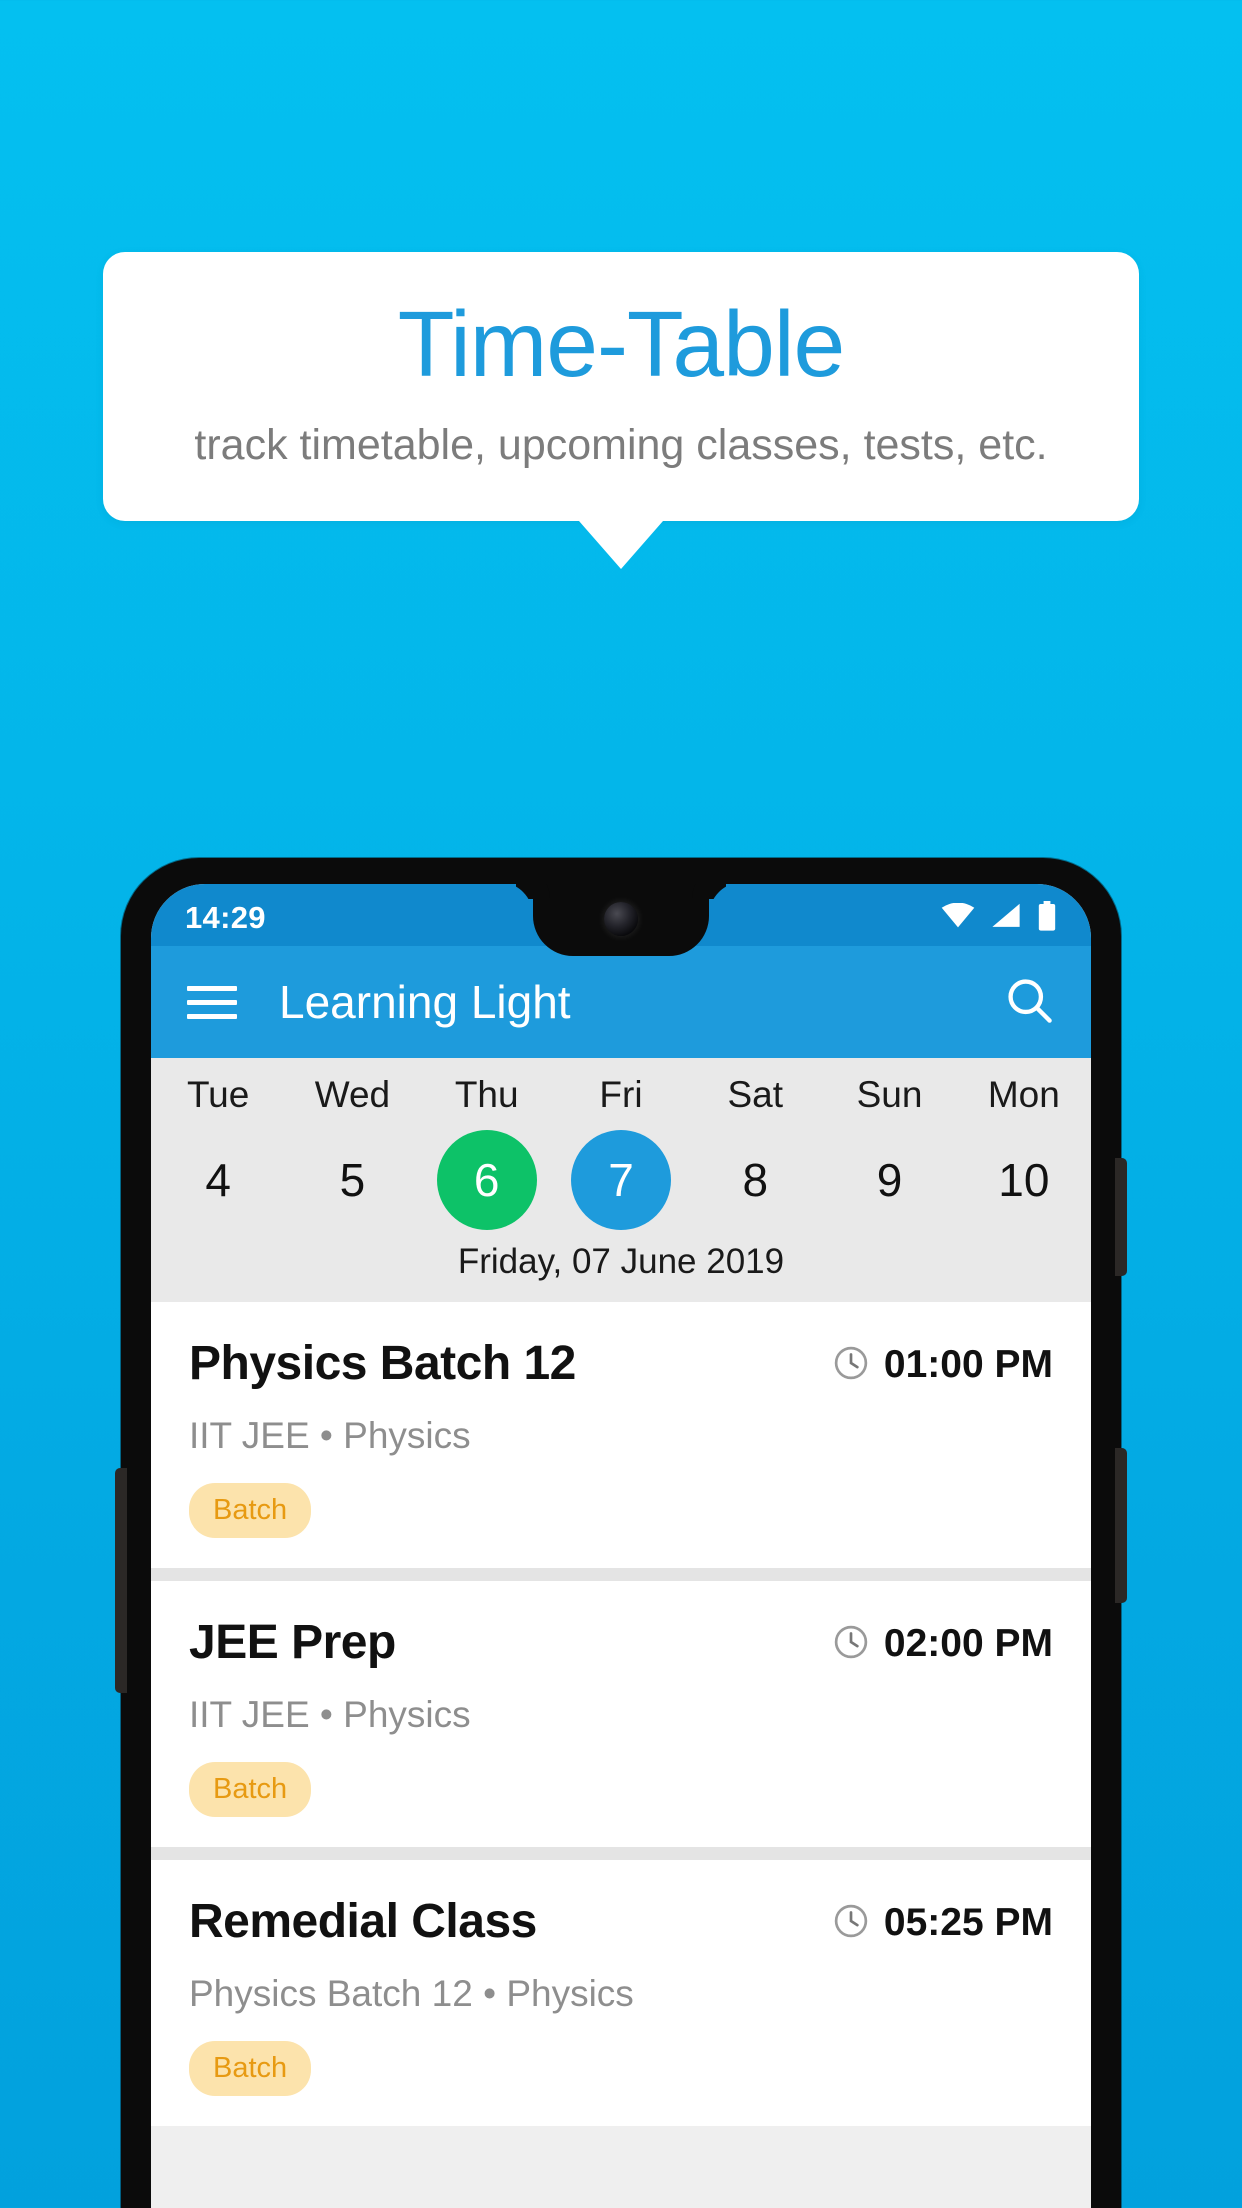 The image size is (1242, 2208). What do you see at coordinates (1121, 1525) in the screenshot?
I see `phone-power-button` at bounding box center [1121, 1525].